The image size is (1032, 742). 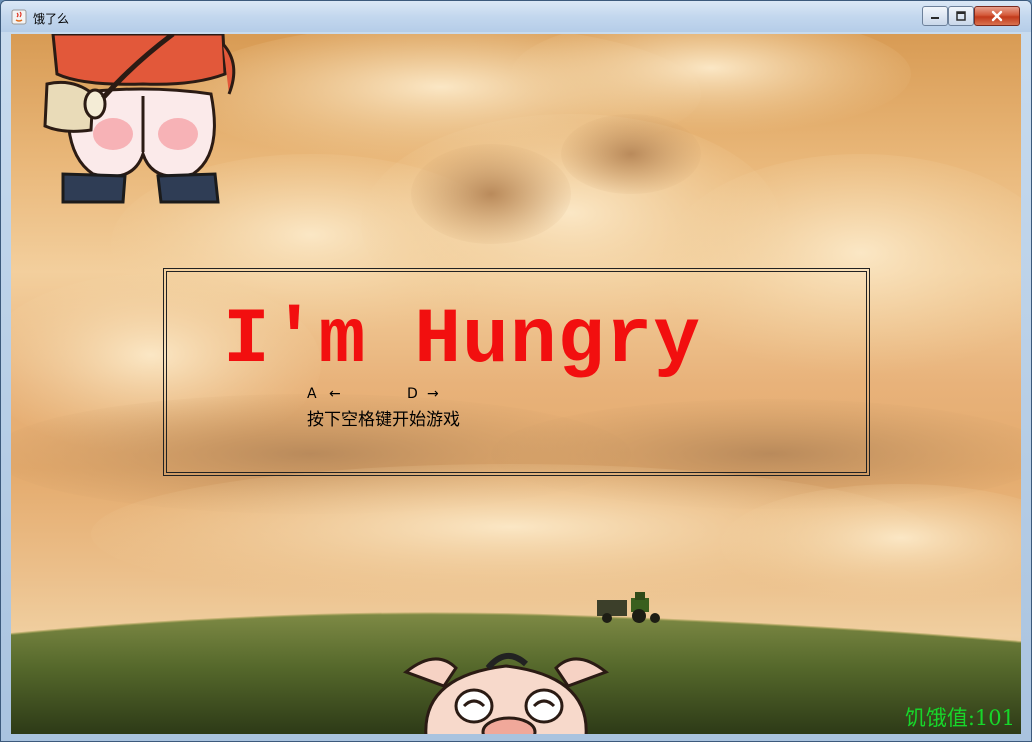 What do you see at coordinates (383, 420) in the screenshot?
I see `start-hint: 按下空格键开始游戏` at bounding box center [383, 420].